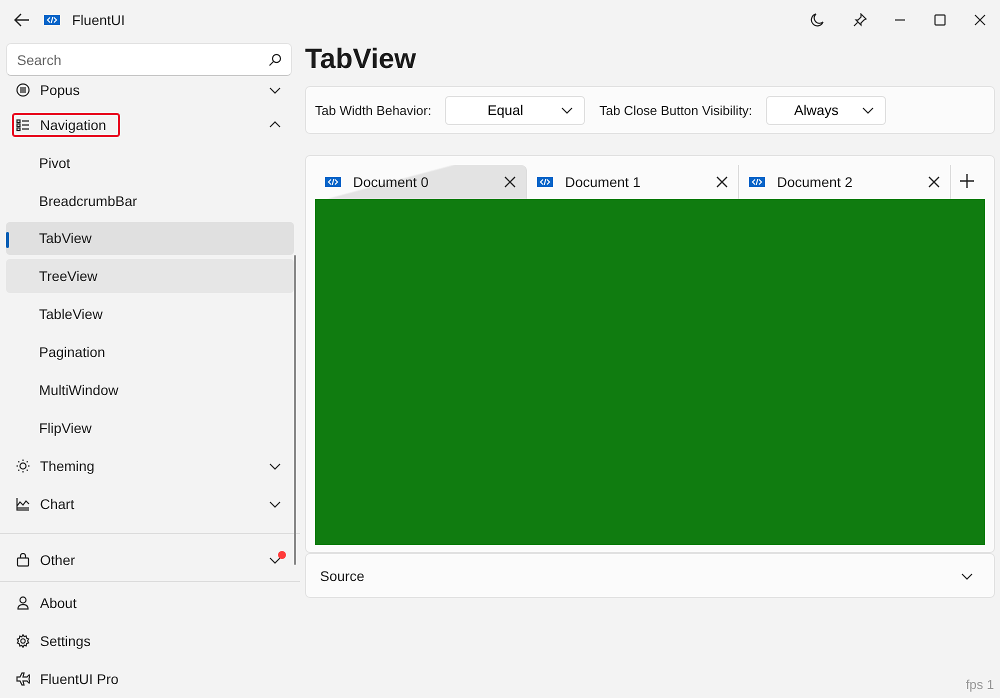  Describe the element at coordinates (71, 314) in the screenshot. I see `nav-label: TableView` at that location.